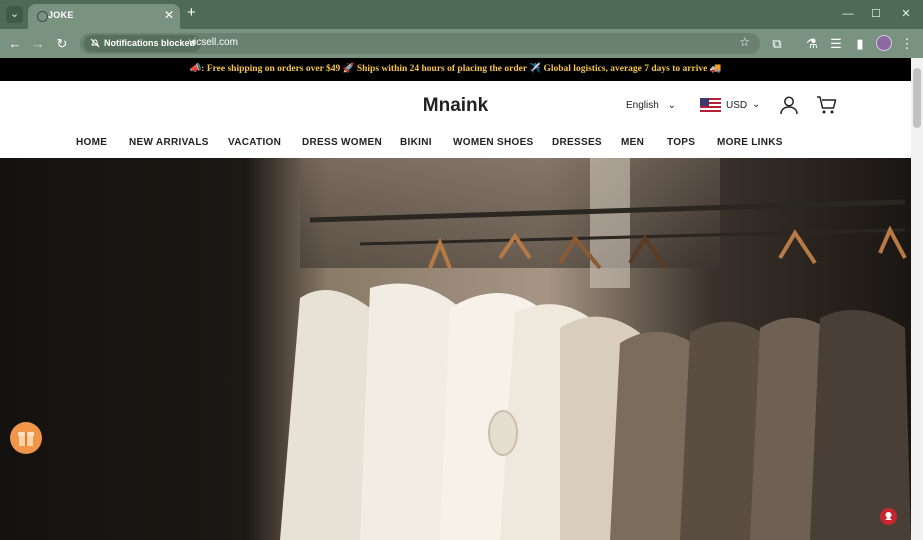  Describe the element at coordinates (577, 142) in the screenshot. I see `nav-dresses: DRESSES` at that location.